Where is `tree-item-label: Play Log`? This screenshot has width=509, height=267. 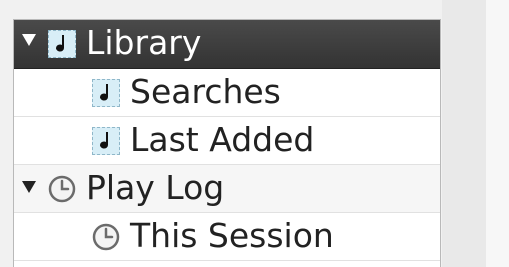 tree-item-label: Play Log is located at coordinates (155, 187).